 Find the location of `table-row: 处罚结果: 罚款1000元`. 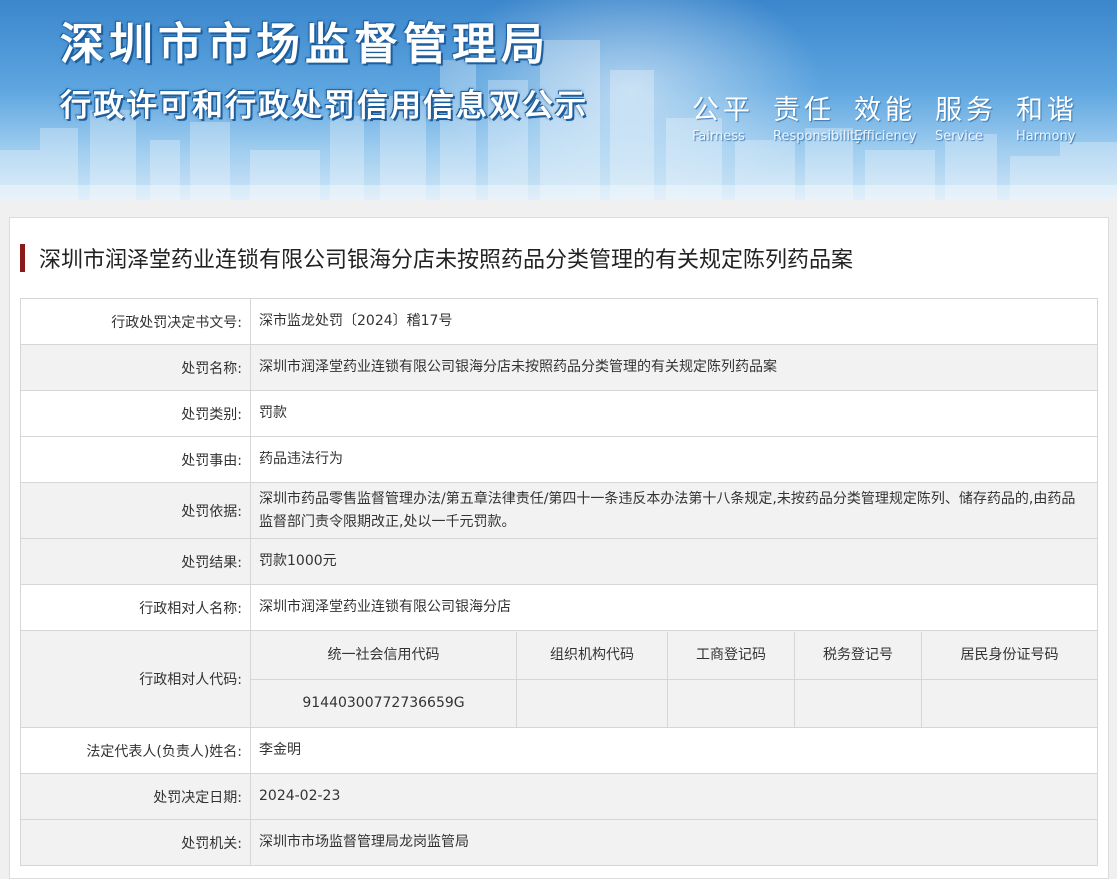

table-row: 处罚结果: 罚款1000元 is located at coordinates (559, 561).